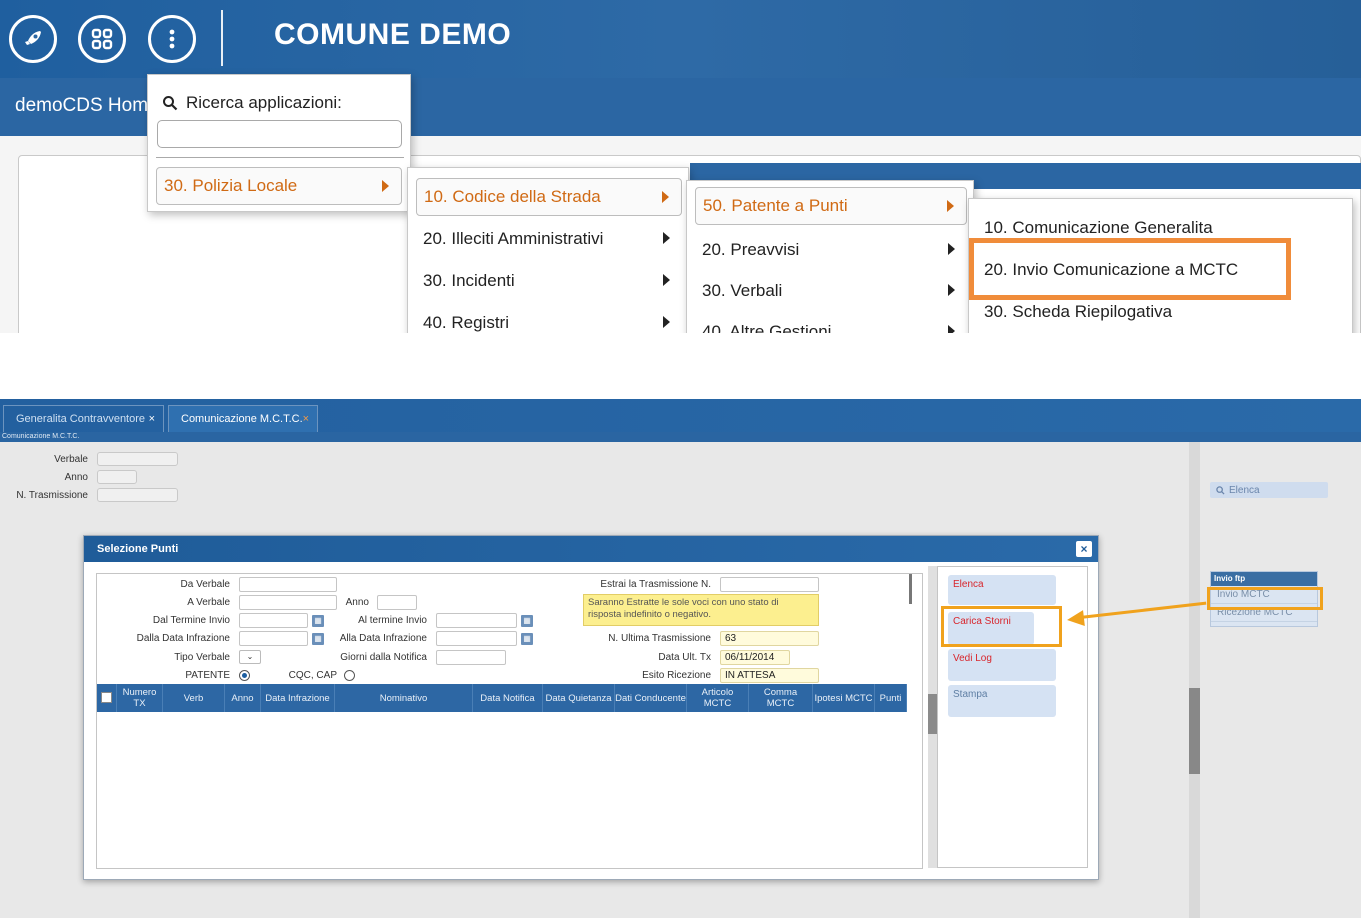 The image size is (1361, 918). What do you see at coordinates (476, 638) in the screenshot?
I see `alla-data-infrazione-input` at bounding box center [476, 638].